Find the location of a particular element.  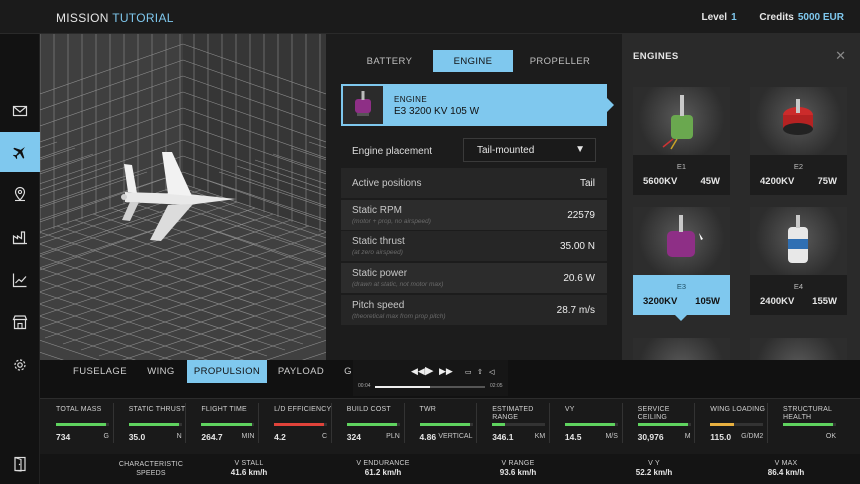

level-value: 1 is located at coordinates (734, 17).